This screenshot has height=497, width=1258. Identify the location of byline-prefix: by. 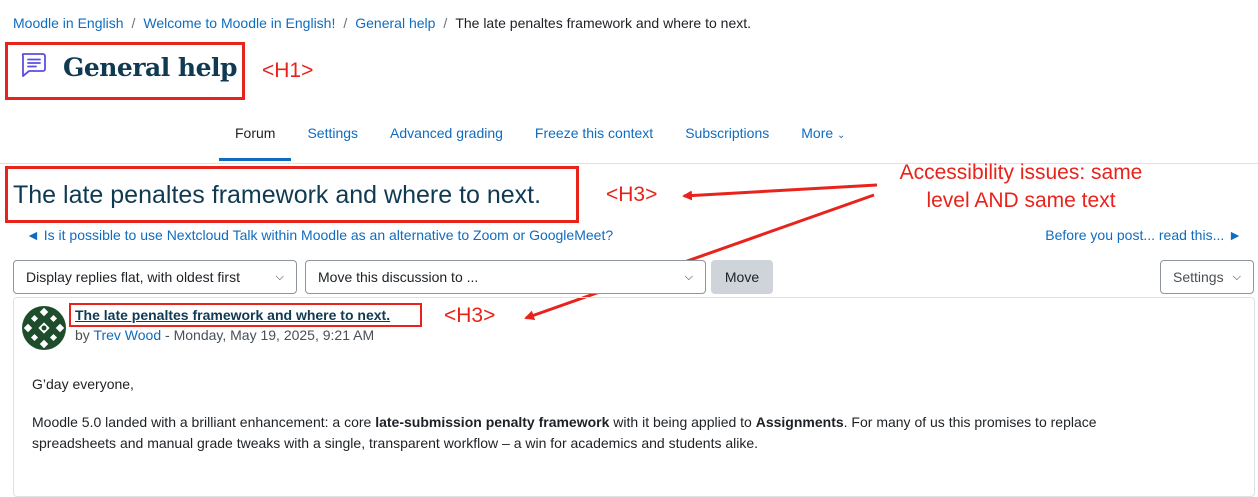
(82, 335).